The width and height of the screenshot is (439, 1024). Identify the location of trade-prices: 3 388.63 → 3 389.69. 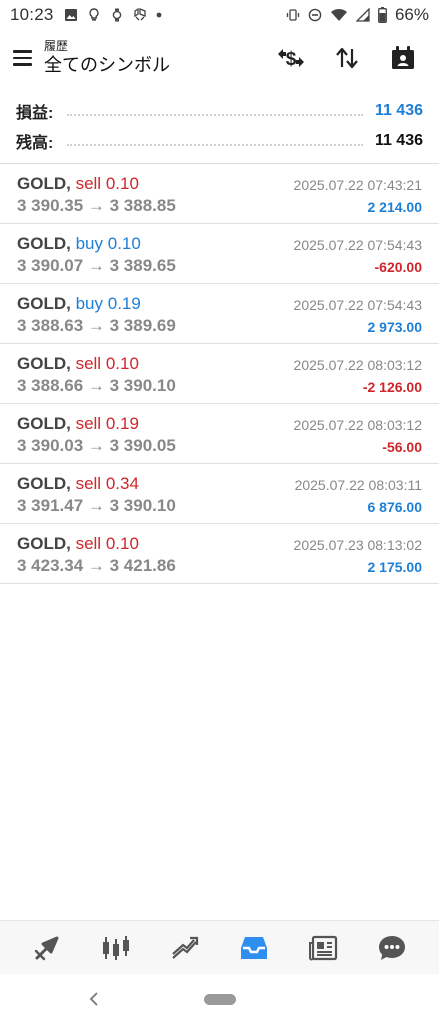
(96, 325).